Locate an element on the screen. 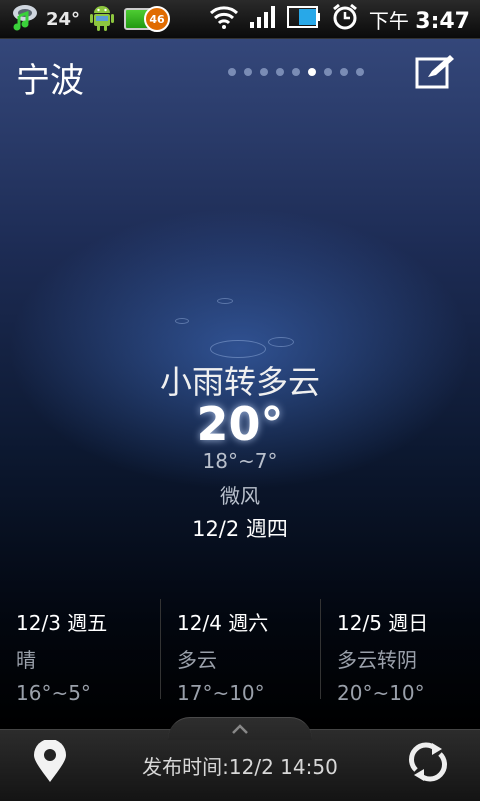  forecast-range: 16°~5° is located at coordinates (53, 693).